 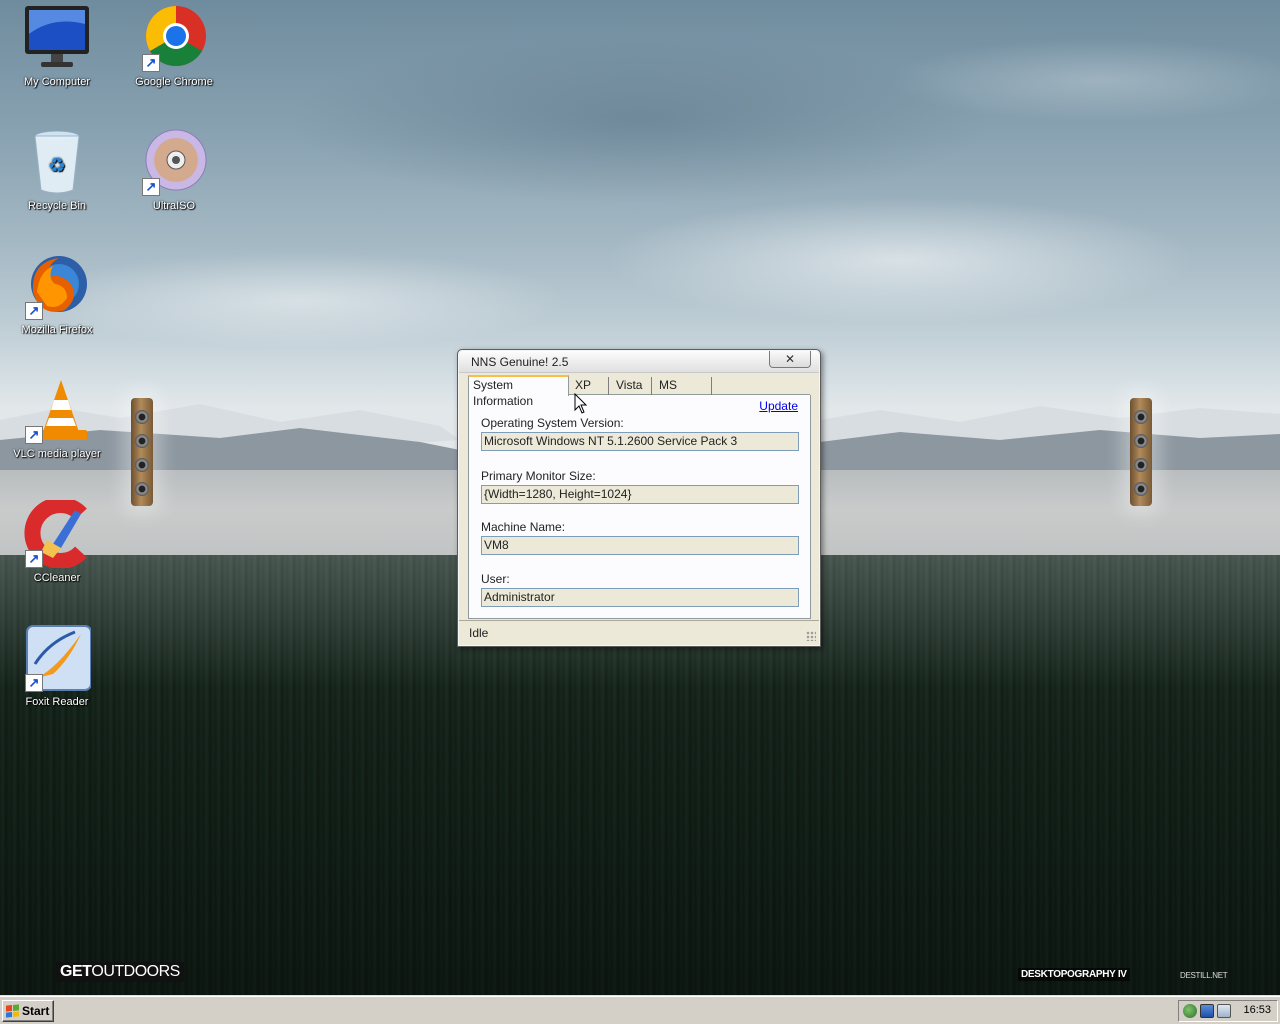 I want to click on start-button: Start, so click(x=28, y=1011).